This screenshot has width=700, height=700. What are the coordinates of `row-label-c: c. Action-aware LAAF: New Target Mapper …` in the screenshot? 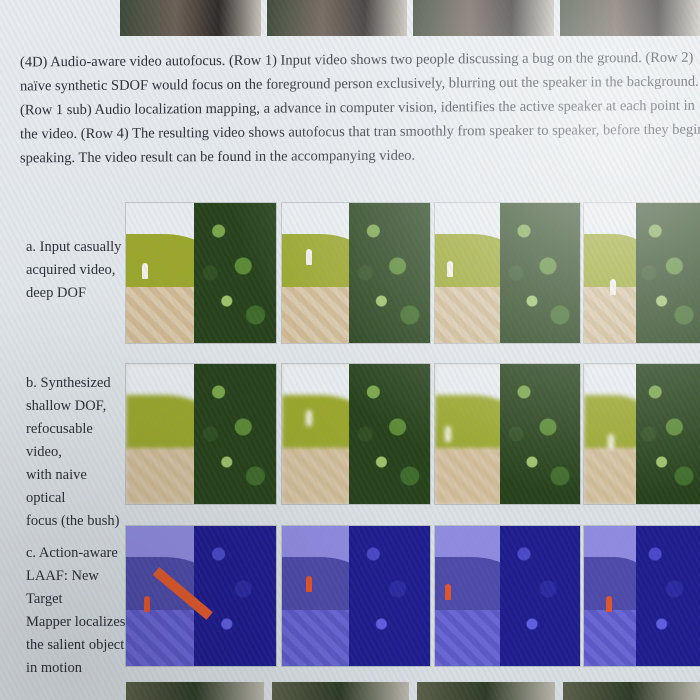 It's located at (76, 610).